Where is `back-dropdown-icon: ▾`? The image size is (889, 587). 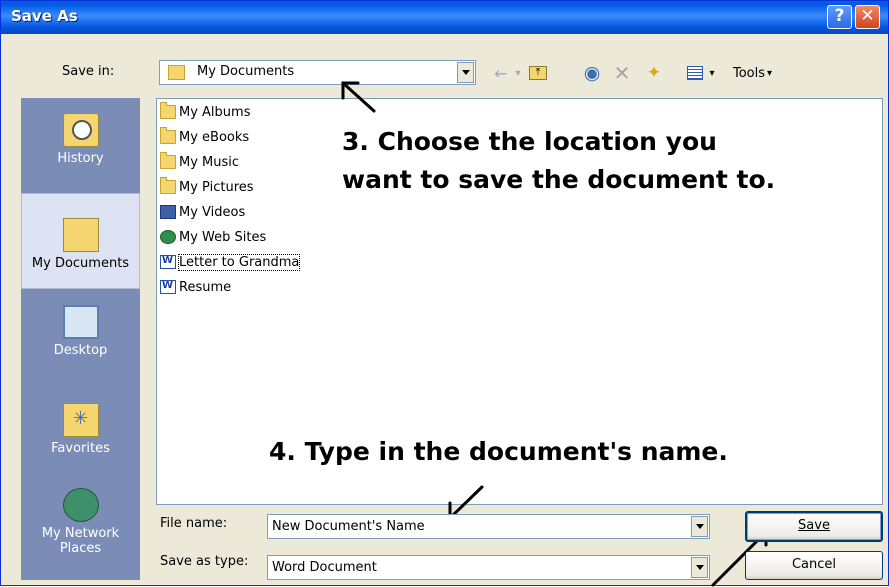
back-dropdown-icon: ▾ is located at coordinates (518, 73).